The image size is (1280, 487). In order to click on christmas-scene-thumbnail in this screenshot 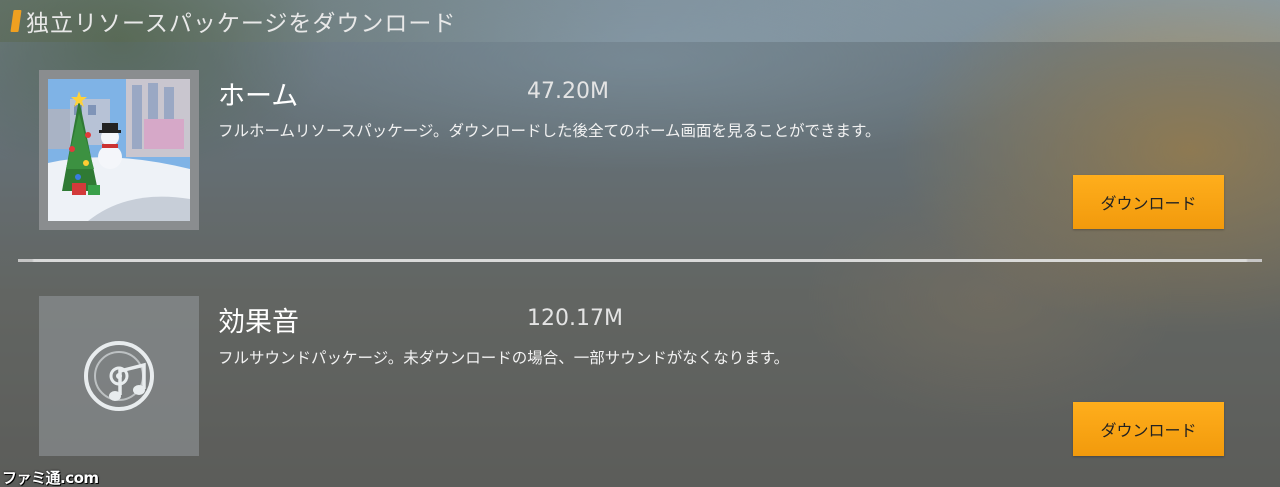, I will do `click(119, 150)`.